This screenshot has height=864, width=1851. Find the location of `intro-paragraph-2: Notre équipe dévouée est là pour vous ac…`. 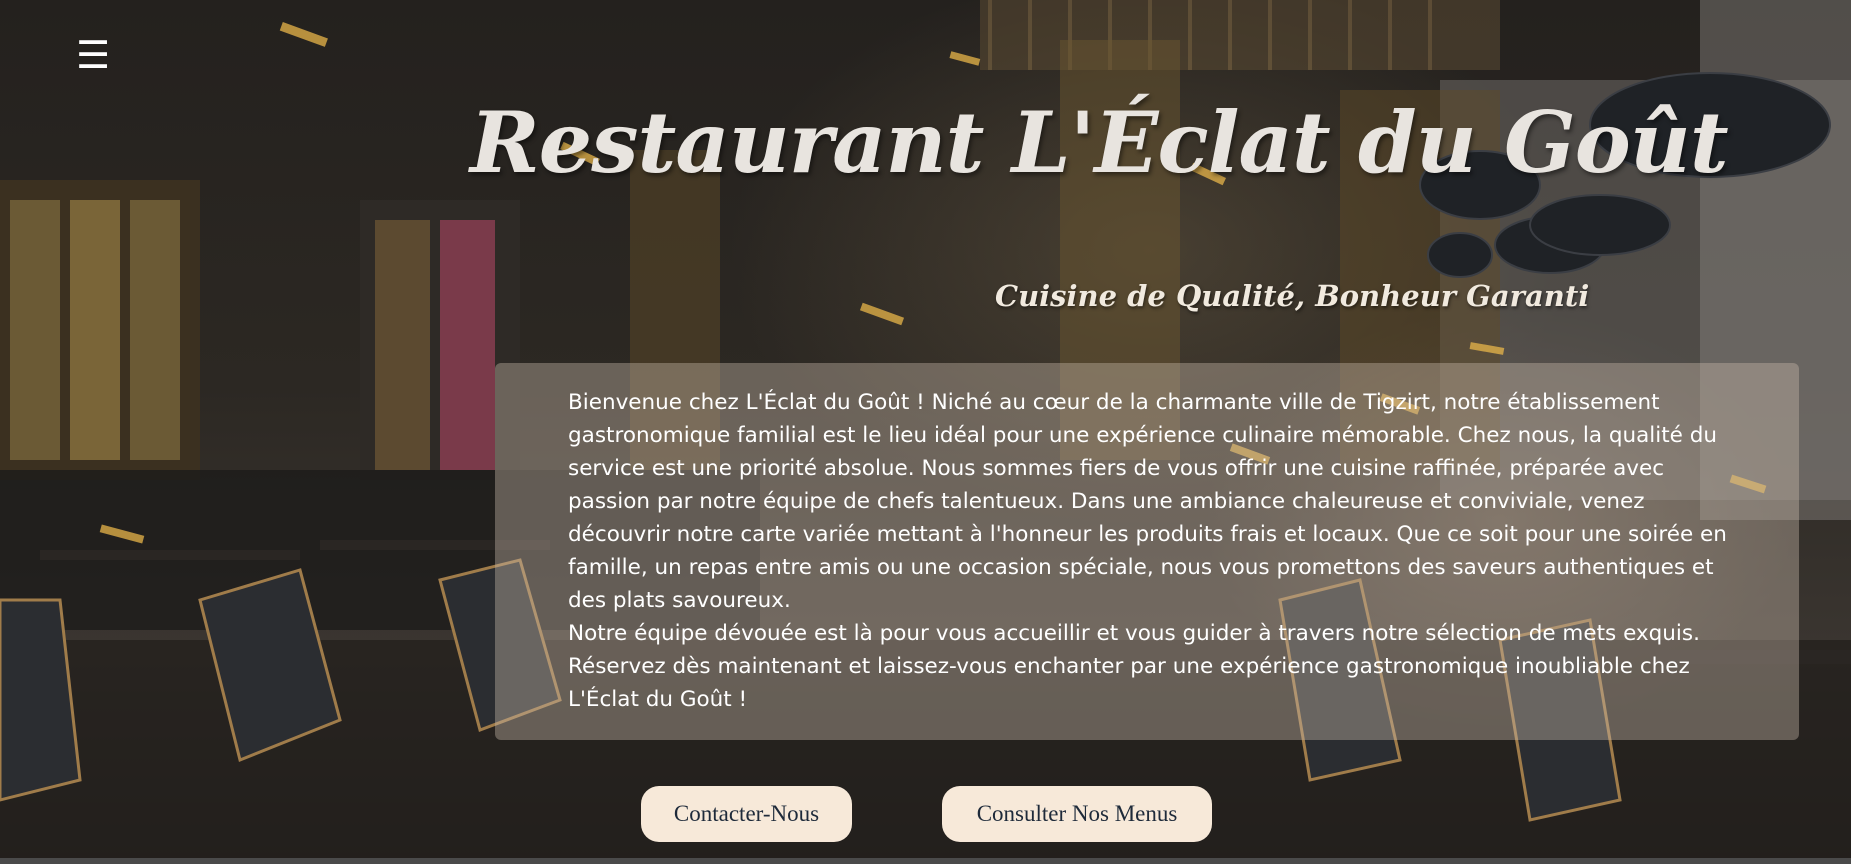

intro-paragraph-2: Notre équipe dévouée est là pour vous ac… is located at coordinates (1134, 666).